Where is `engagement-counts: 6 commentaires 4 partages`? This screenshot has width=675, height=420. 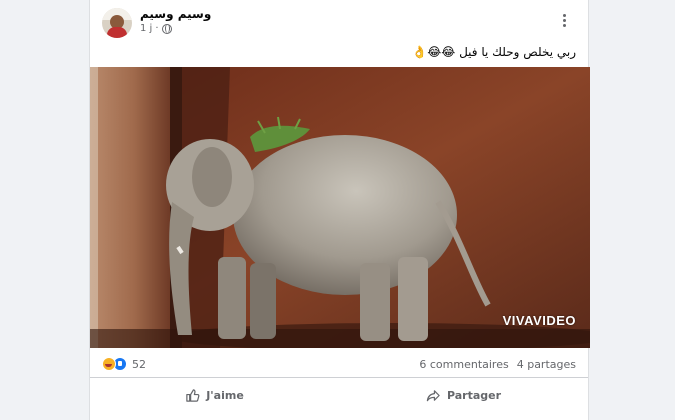 engagement-counts: 6 commentaires 4 partages is located at coordinates (497, 364).